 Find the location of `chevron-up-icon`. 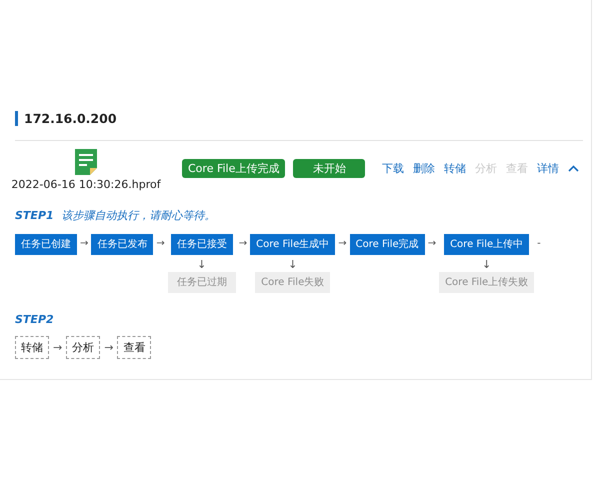

chevron-up-icon is located at coordinates (573, 168).